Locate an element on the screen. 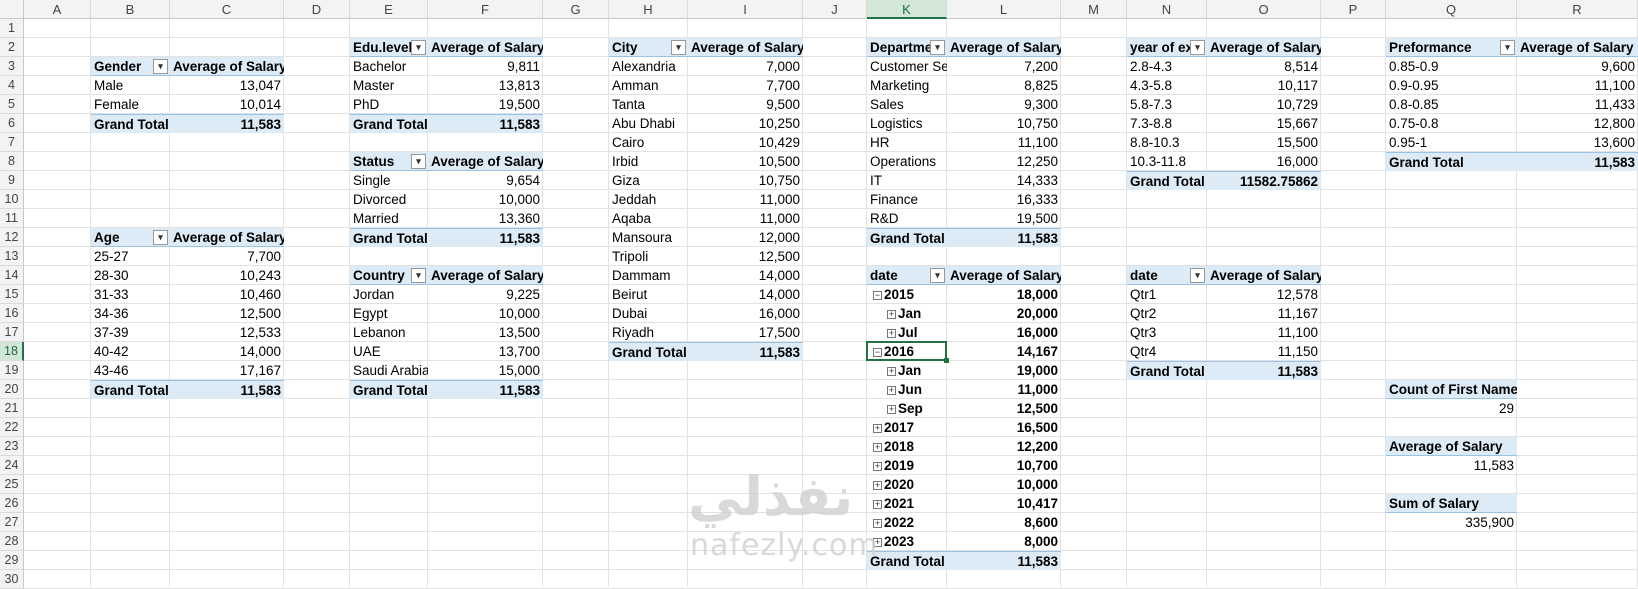  pivot-quarter-row-label: Qtr4 is located at coordinates (1167, 351).